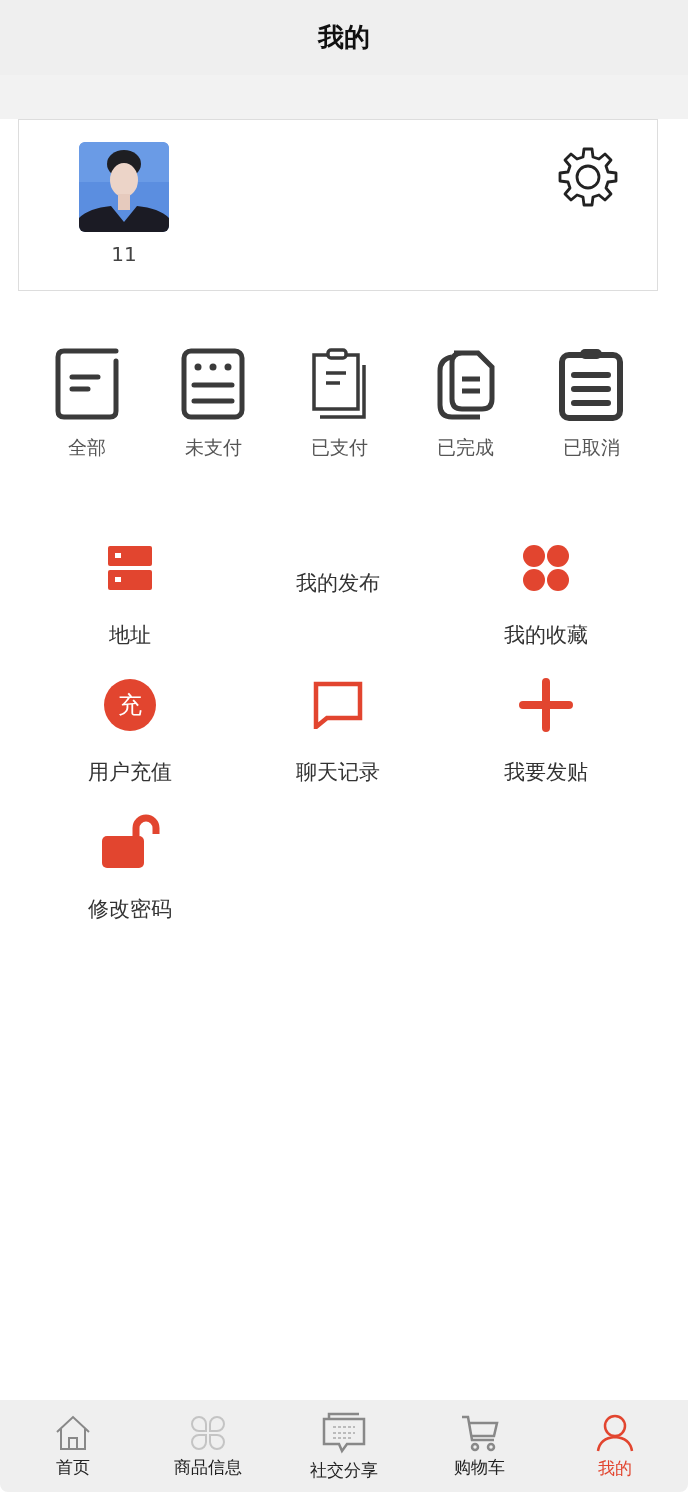 The height and width of the screenshot is (1500, 688). Describe the element at coordinates (338, 772) in the screenshot. I see `menu-item-label: 聊天记录` at that location.